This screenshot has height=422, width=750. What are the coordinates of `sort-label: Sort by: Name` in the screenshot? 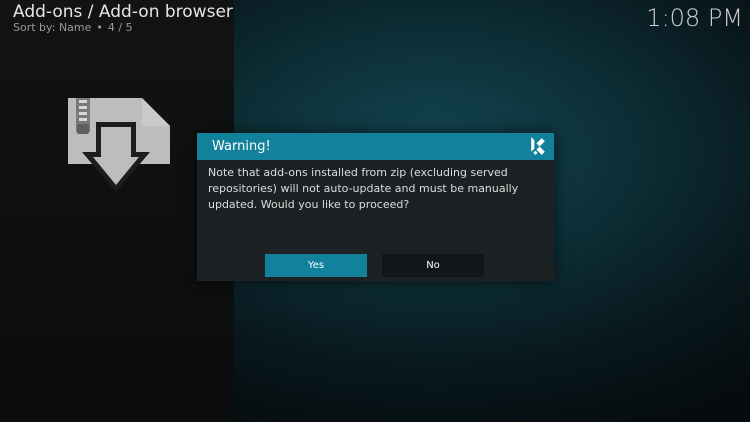 It's located at (52, 27).